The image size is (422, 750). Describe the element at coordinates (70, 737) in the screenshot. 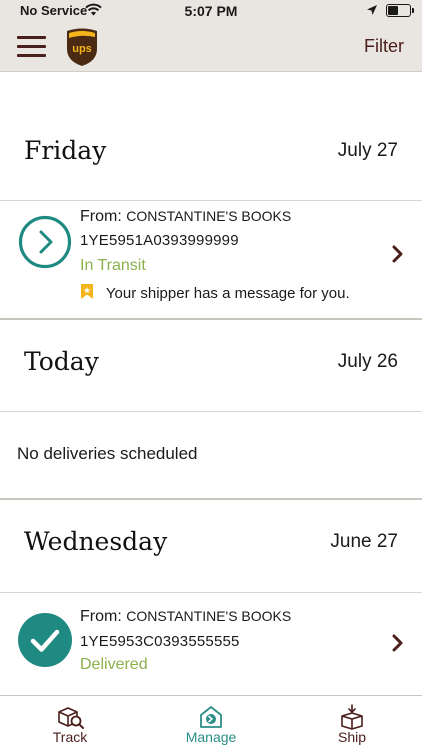

I see `tab-track-label: Track` at that location.